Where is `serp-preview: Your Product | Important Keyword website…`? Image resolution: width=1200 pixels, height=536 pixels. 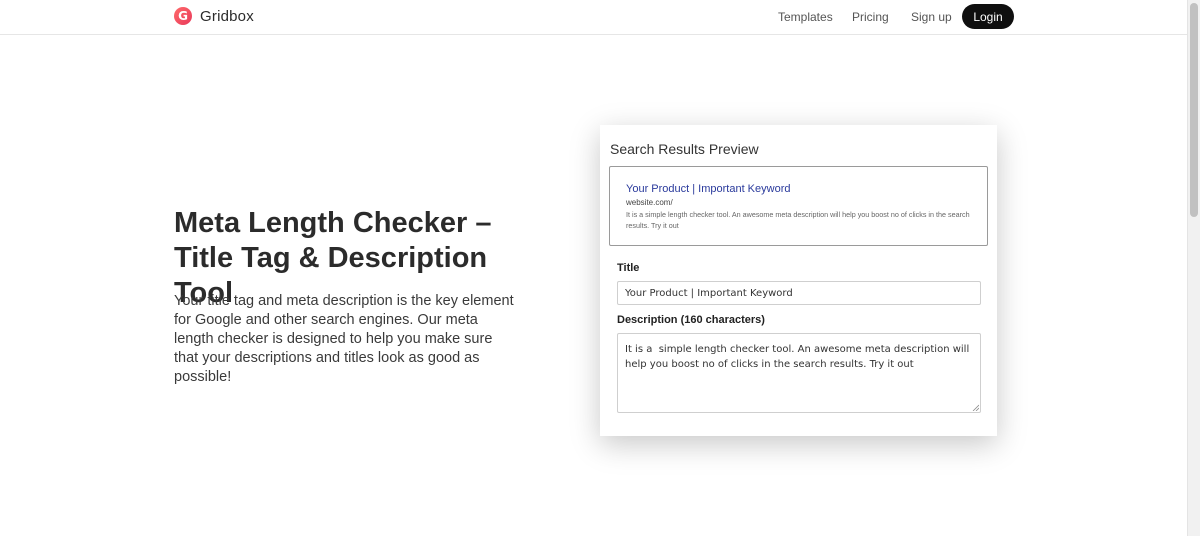
serp-preview: Your Product | Important Keyword website… is located at coordinates (798, 206).